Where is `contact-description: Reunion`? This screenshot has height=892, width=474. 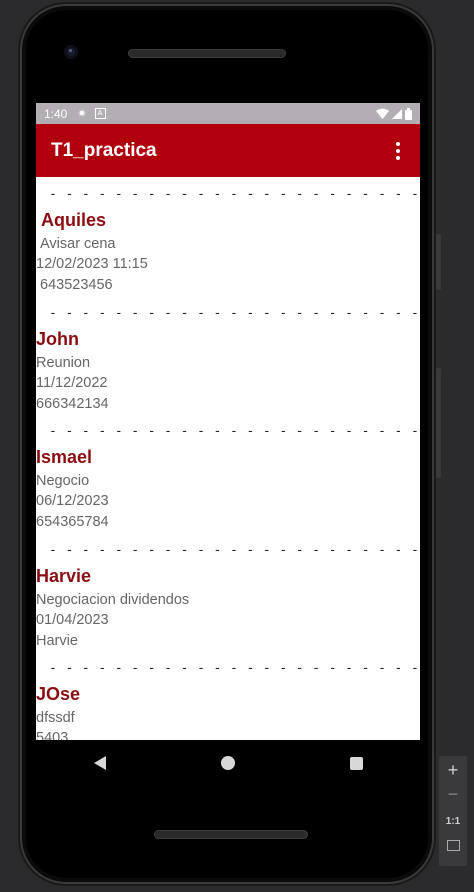
contact-description: Reunion is located at coordinates (63, 362).